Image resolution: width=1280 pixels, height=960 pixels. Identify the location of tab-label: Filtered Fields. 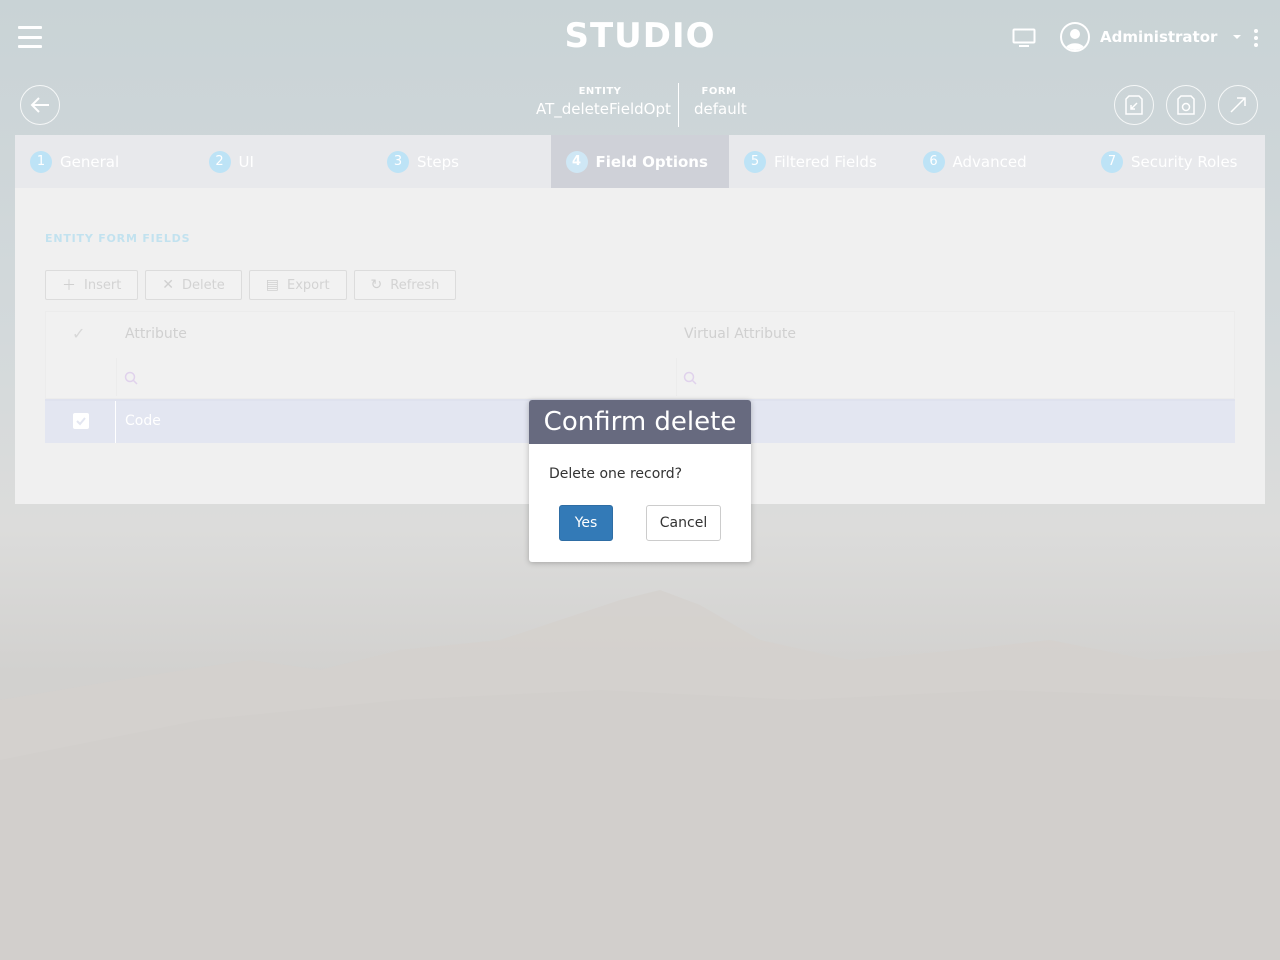
(825, 161).